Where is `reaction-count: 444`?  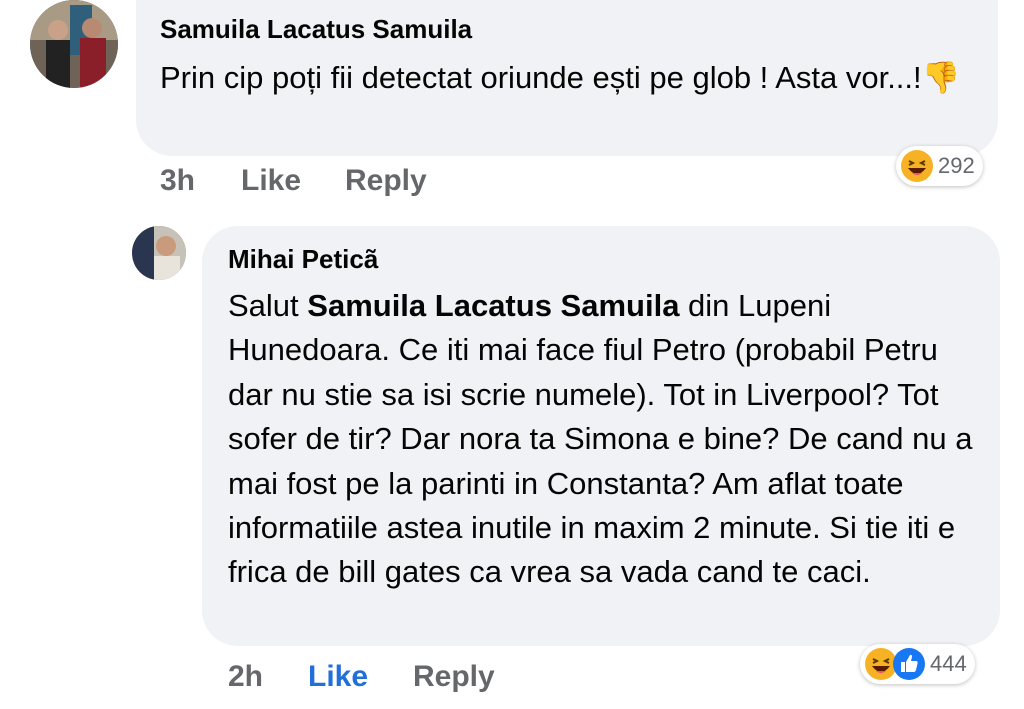
reaction-count: 444 is located at coordinates (948, 663).